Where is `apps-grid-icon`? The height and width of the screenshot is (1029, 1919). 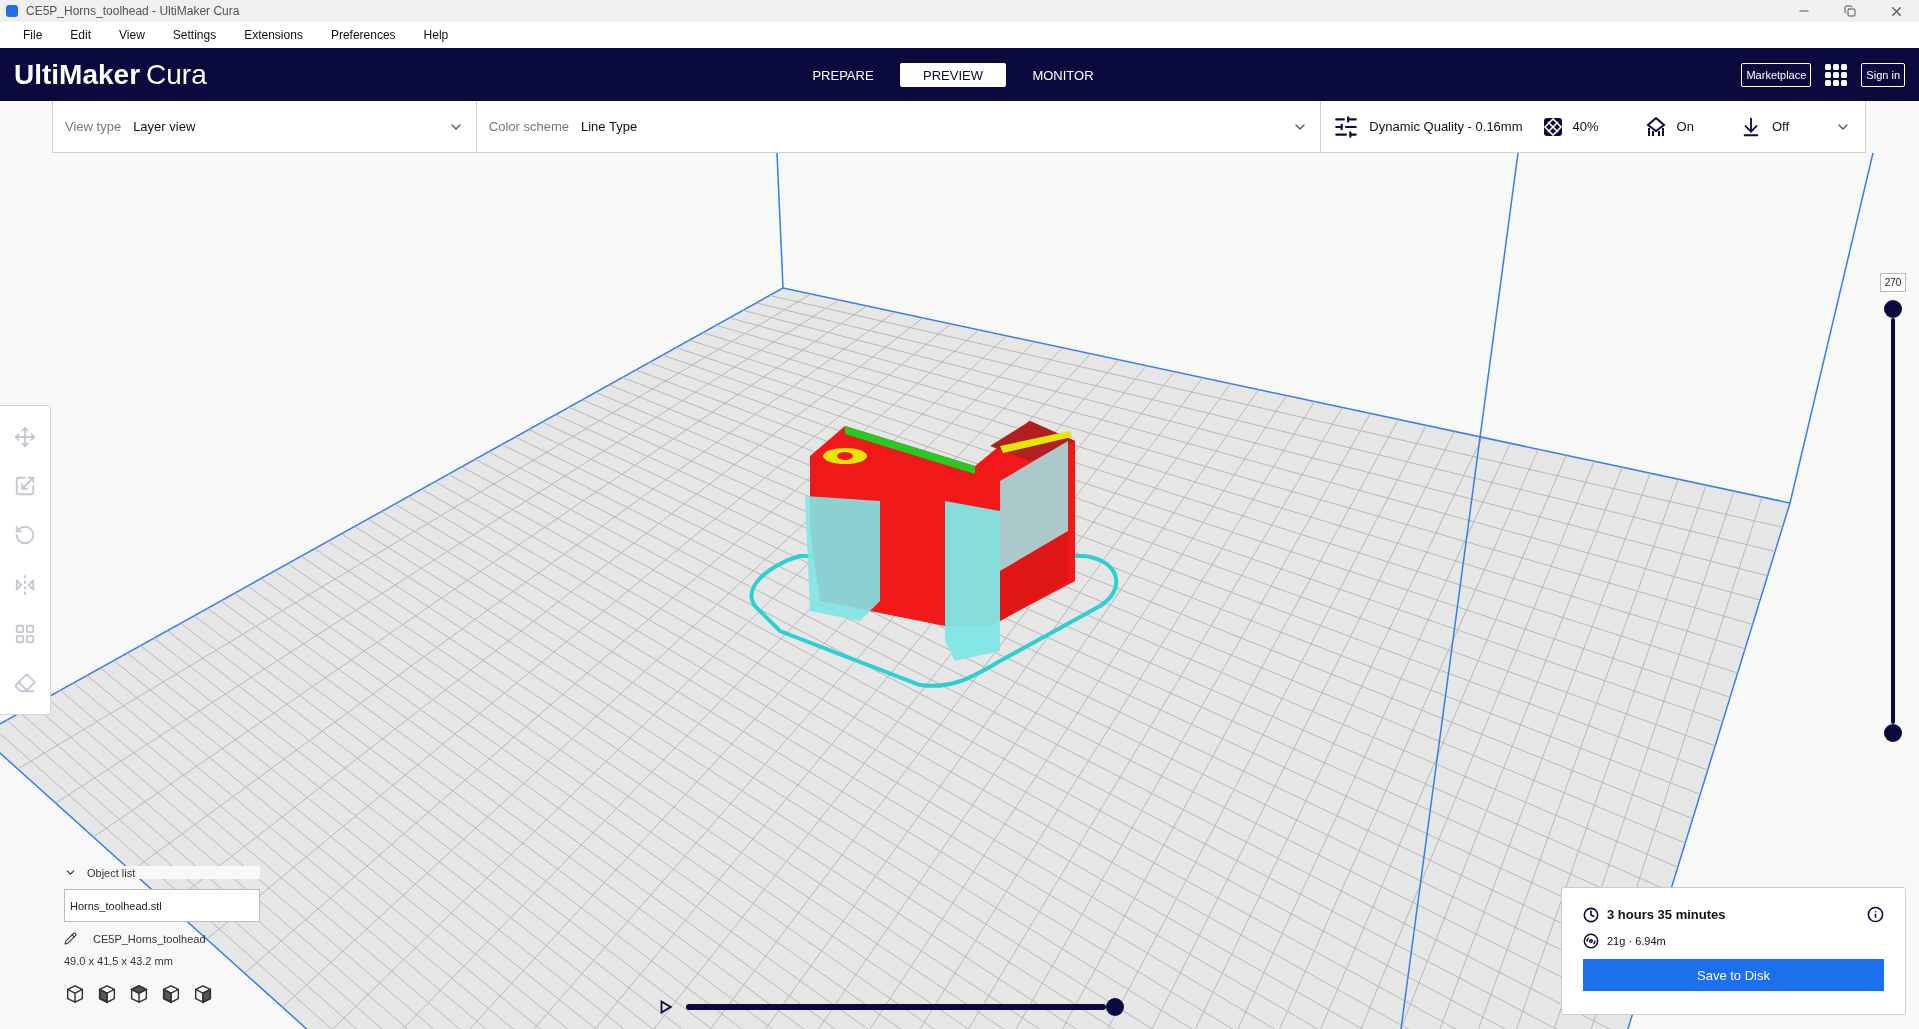
apps-grid-icon is located at coordinates (1836, 74).